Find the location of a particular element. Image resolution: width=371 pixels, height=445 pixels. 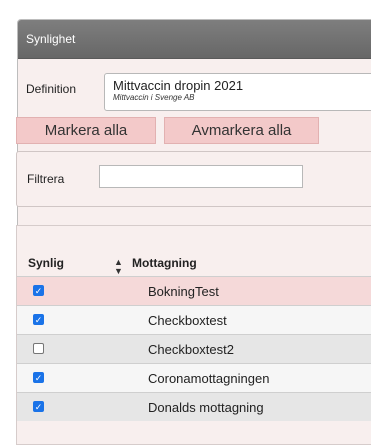

reception-name: BokningTest is located at coordinates (183, 291).